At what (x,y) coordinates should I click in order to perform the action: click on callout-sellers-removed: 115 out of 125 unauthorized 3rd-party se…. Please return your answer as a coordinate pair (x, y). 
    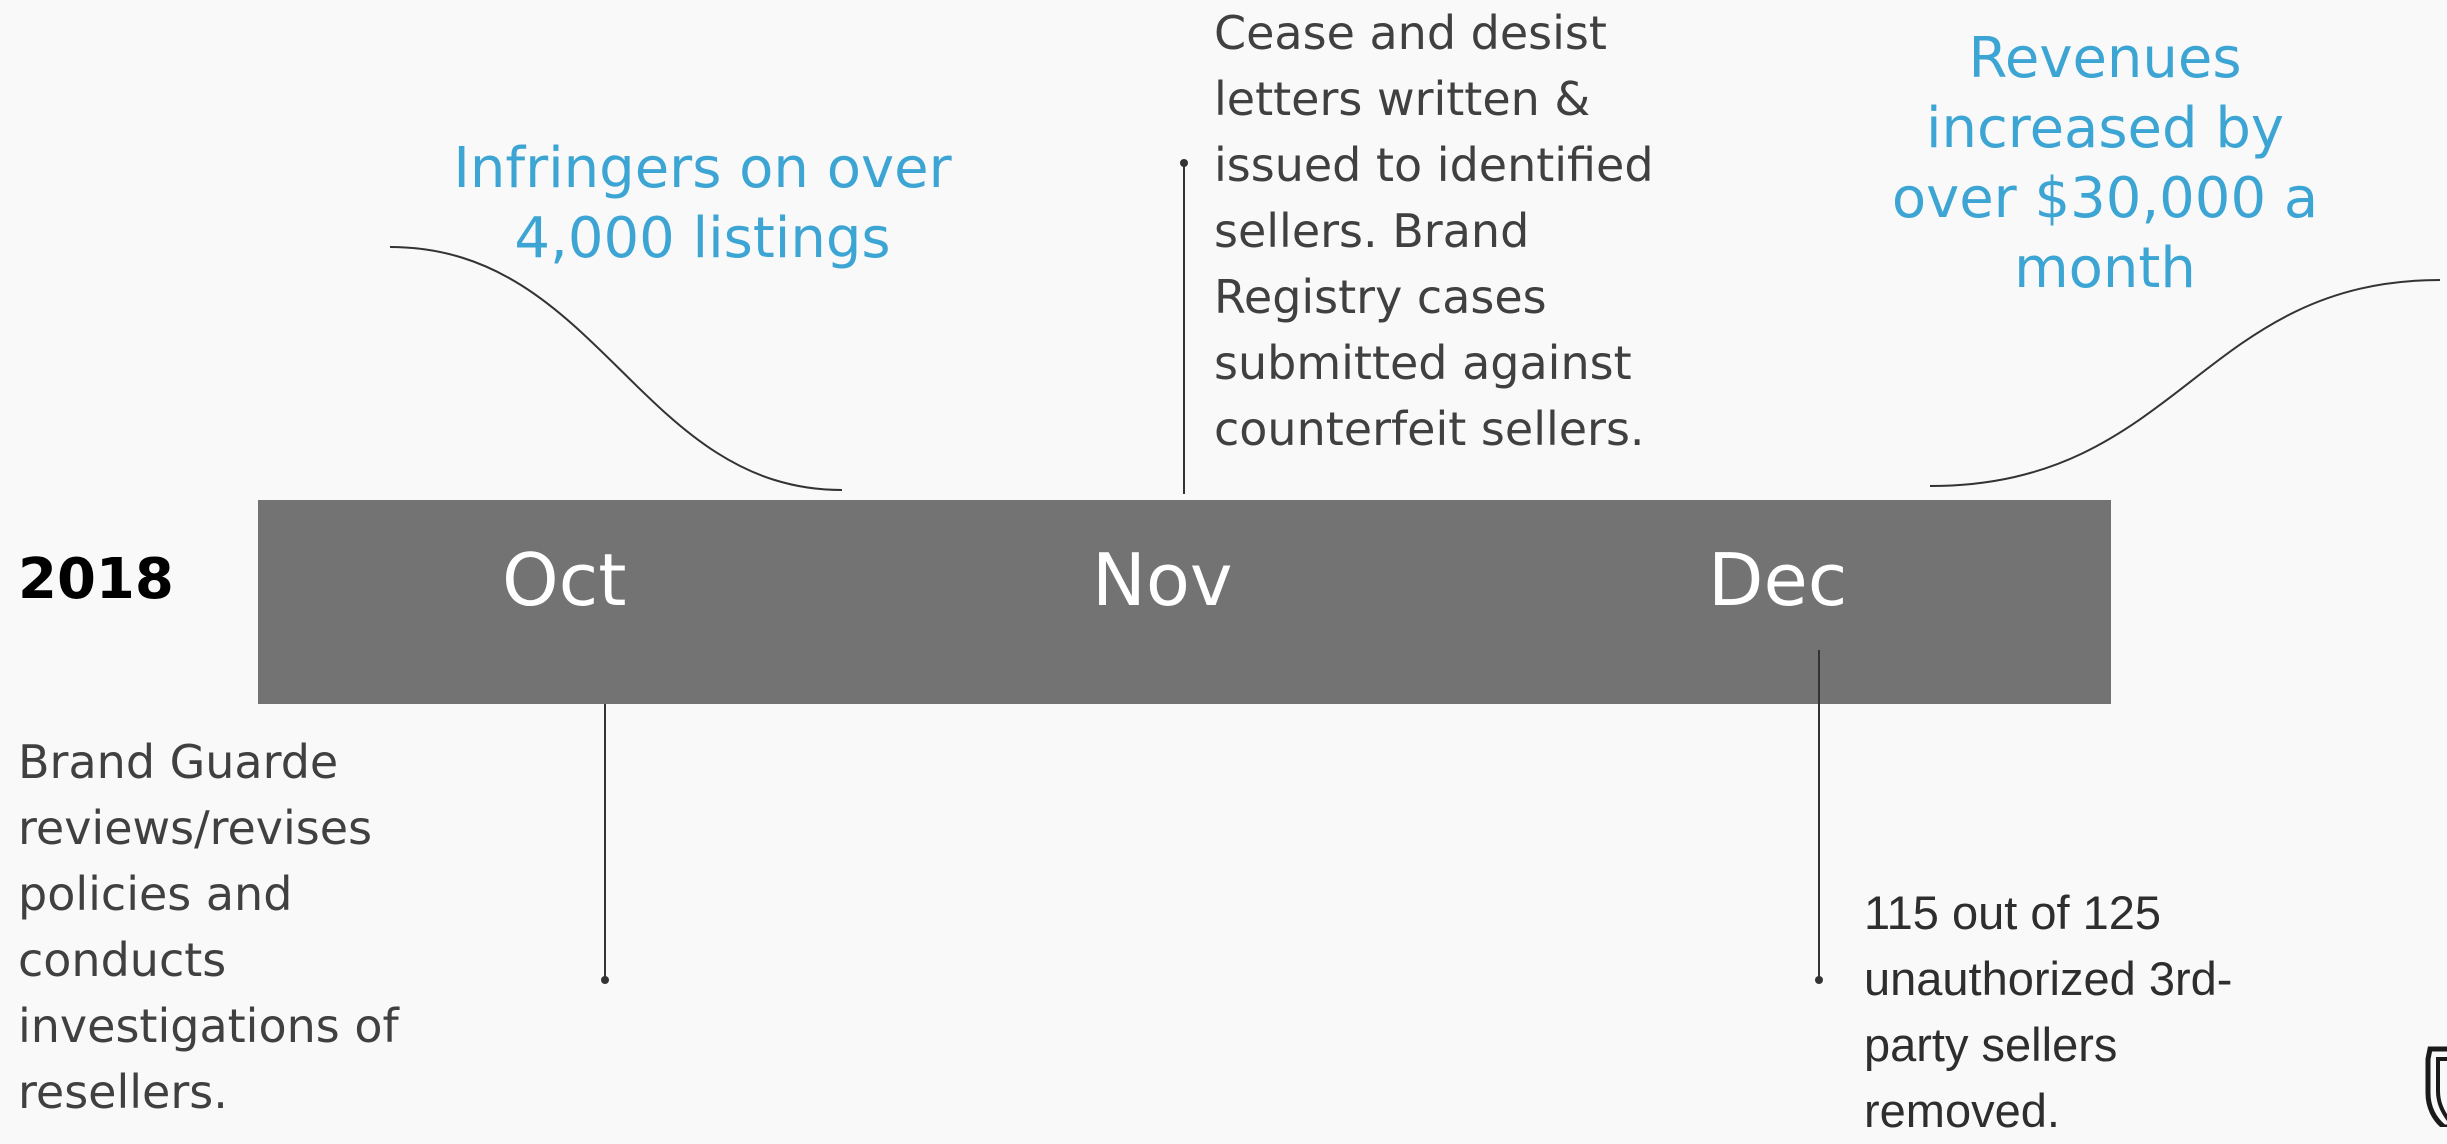
    Looking at the image, I should click on (2048, 1011).